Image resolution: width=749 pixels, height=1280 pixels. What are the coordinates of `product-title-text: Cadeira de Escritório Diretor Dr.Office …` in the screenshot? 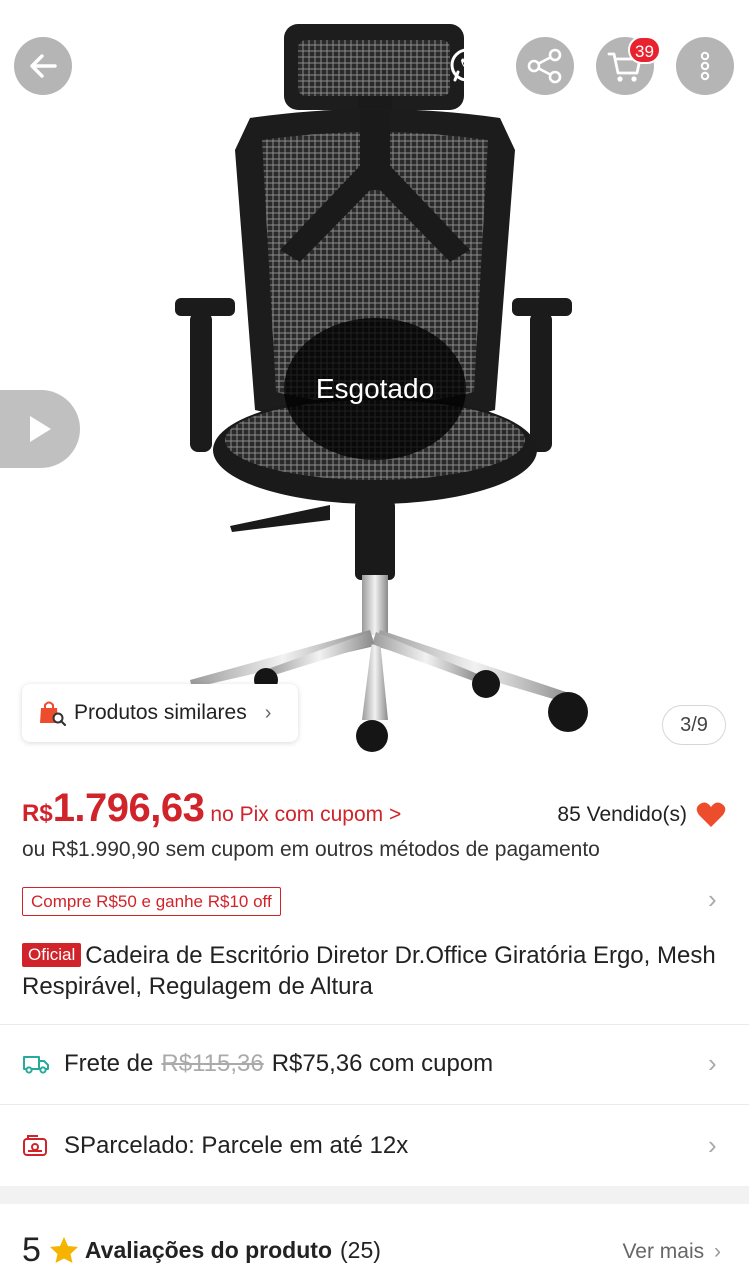 It's located at (369, 971).